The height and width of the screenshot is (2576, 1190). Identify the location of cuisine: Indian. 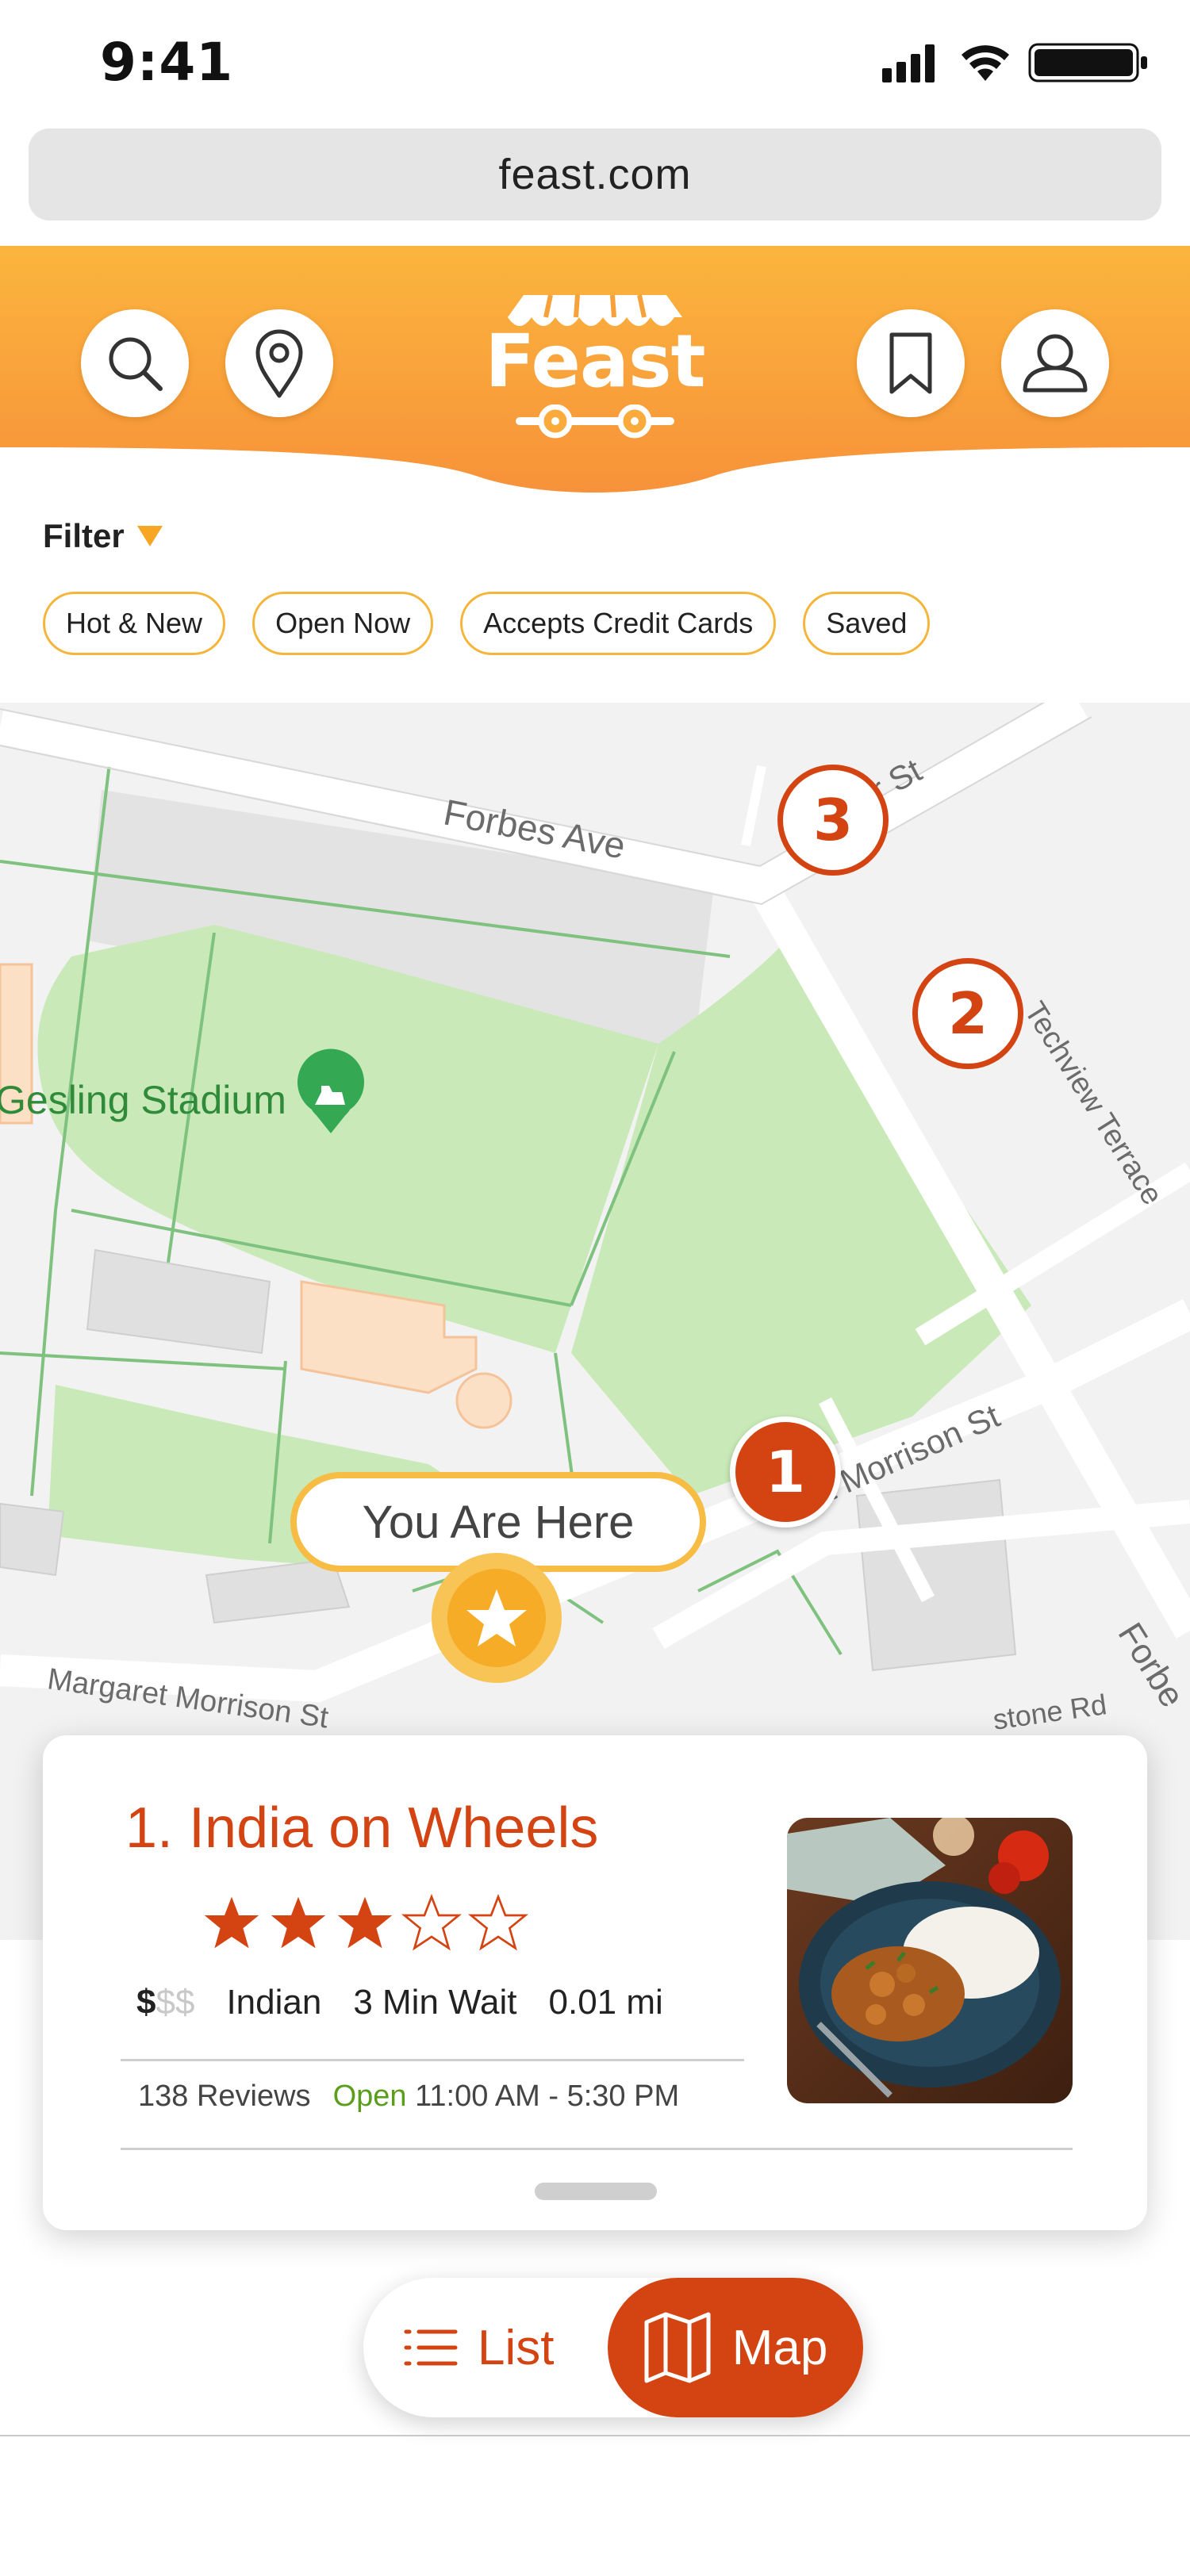
(274, 2002).